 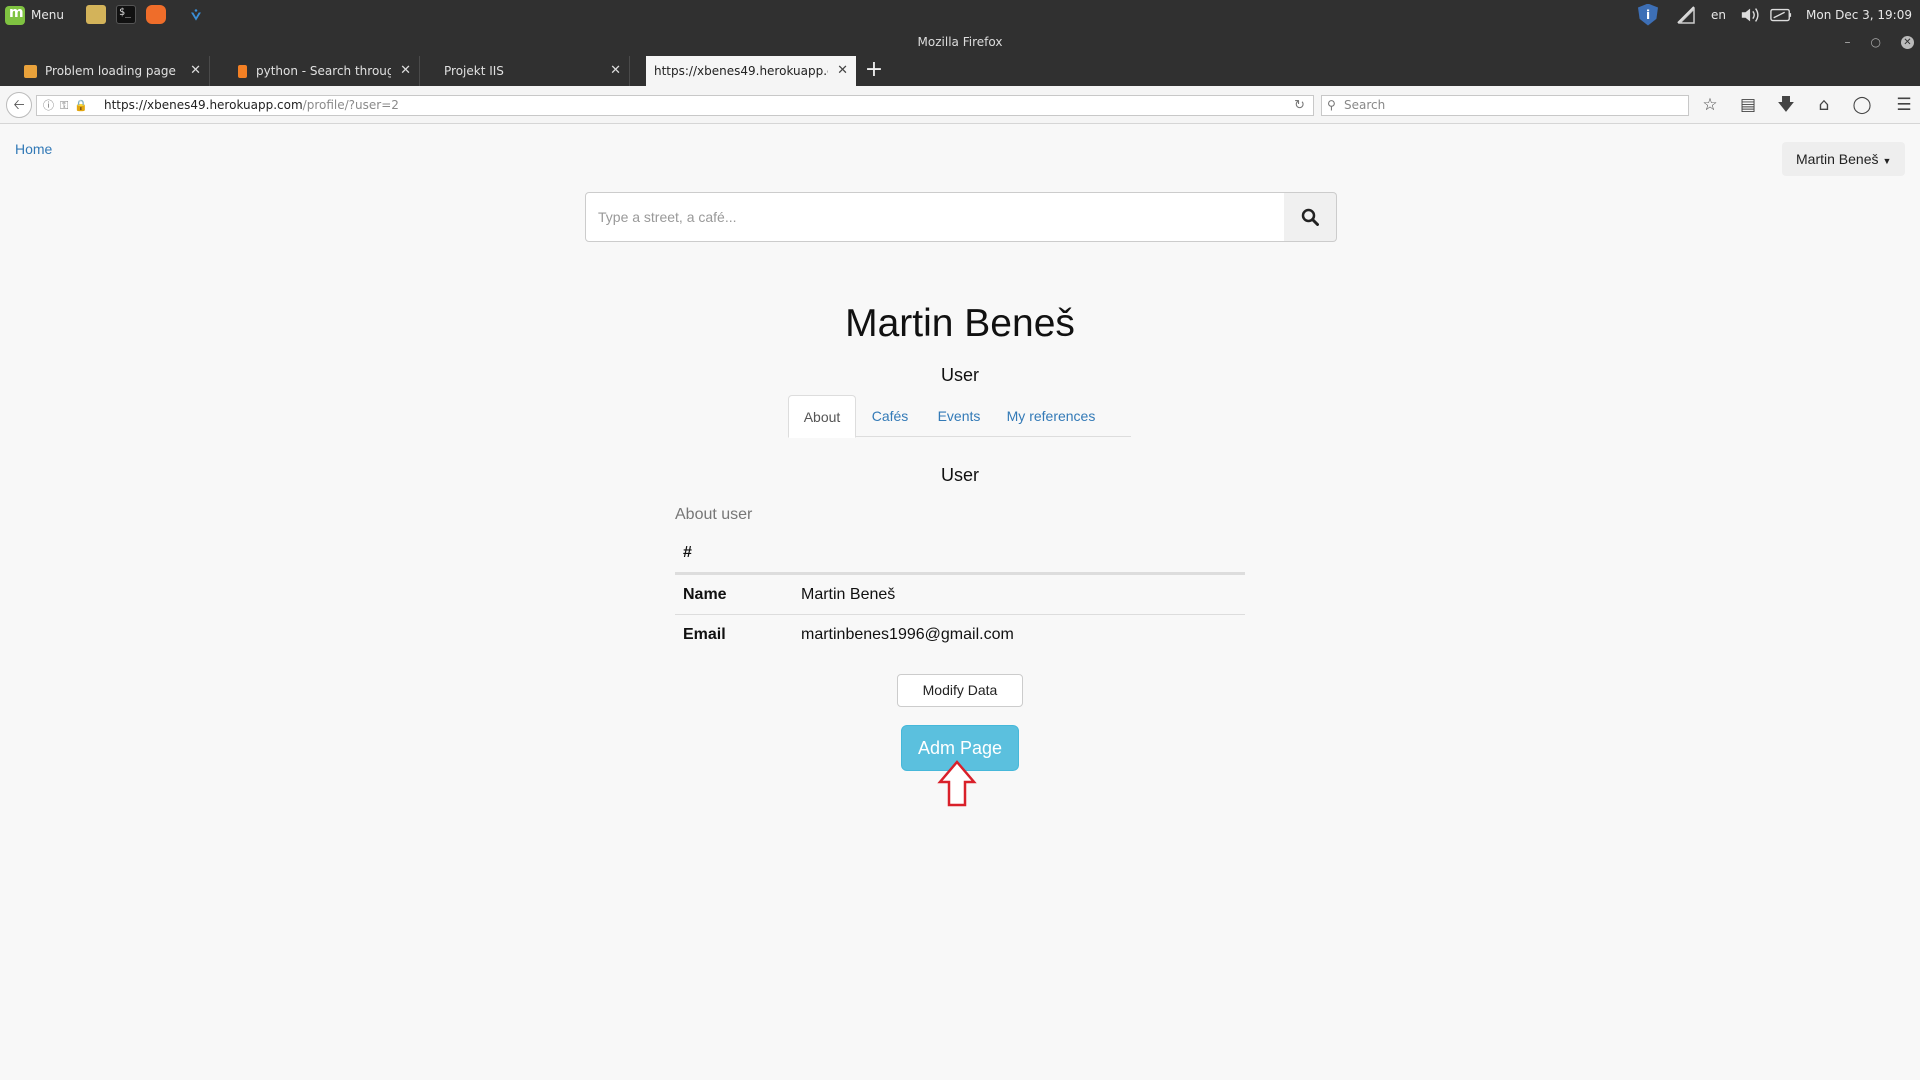 What do you see at coordinates (156, 14) in the screenshot?
I see `firefox-icon` at bounding box center [156, 14].